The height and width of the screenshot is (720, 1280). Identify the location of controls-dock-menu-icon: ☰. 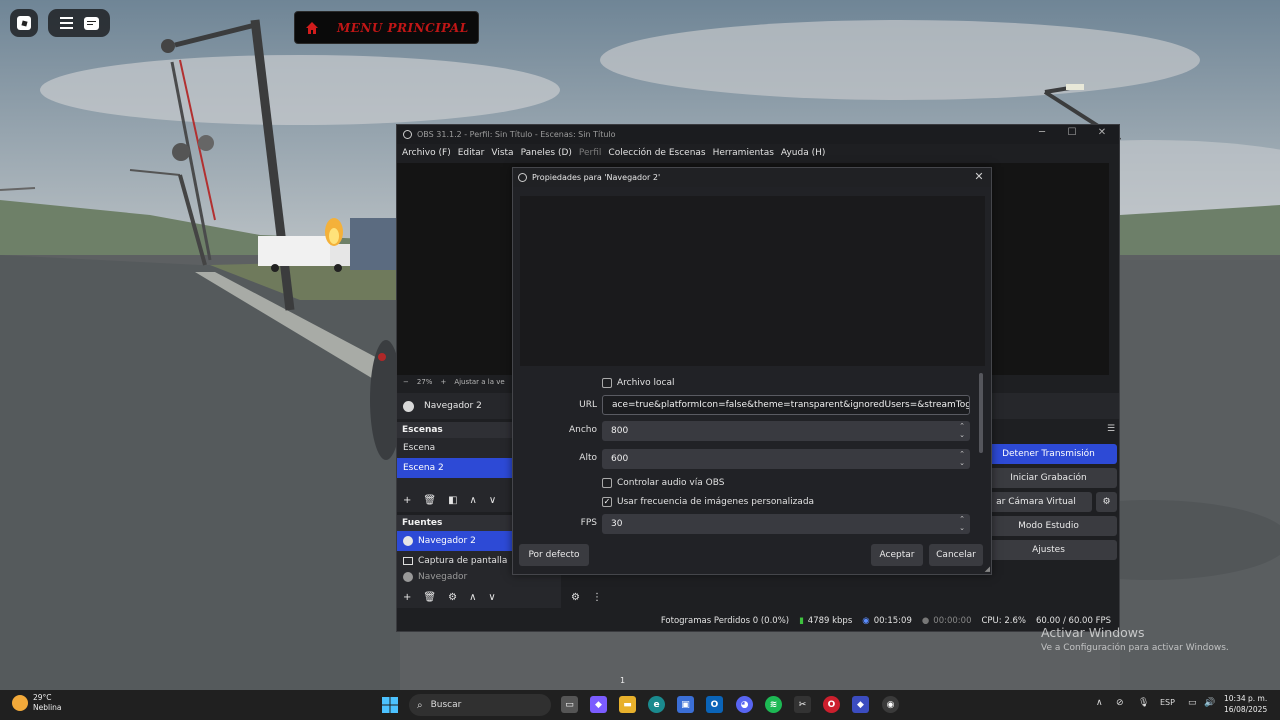
(1111, 429).